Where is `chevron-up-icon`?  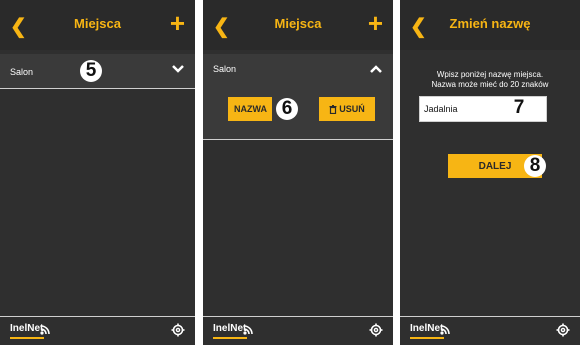
chevron-up-icon is located at coordinates (376, 69).